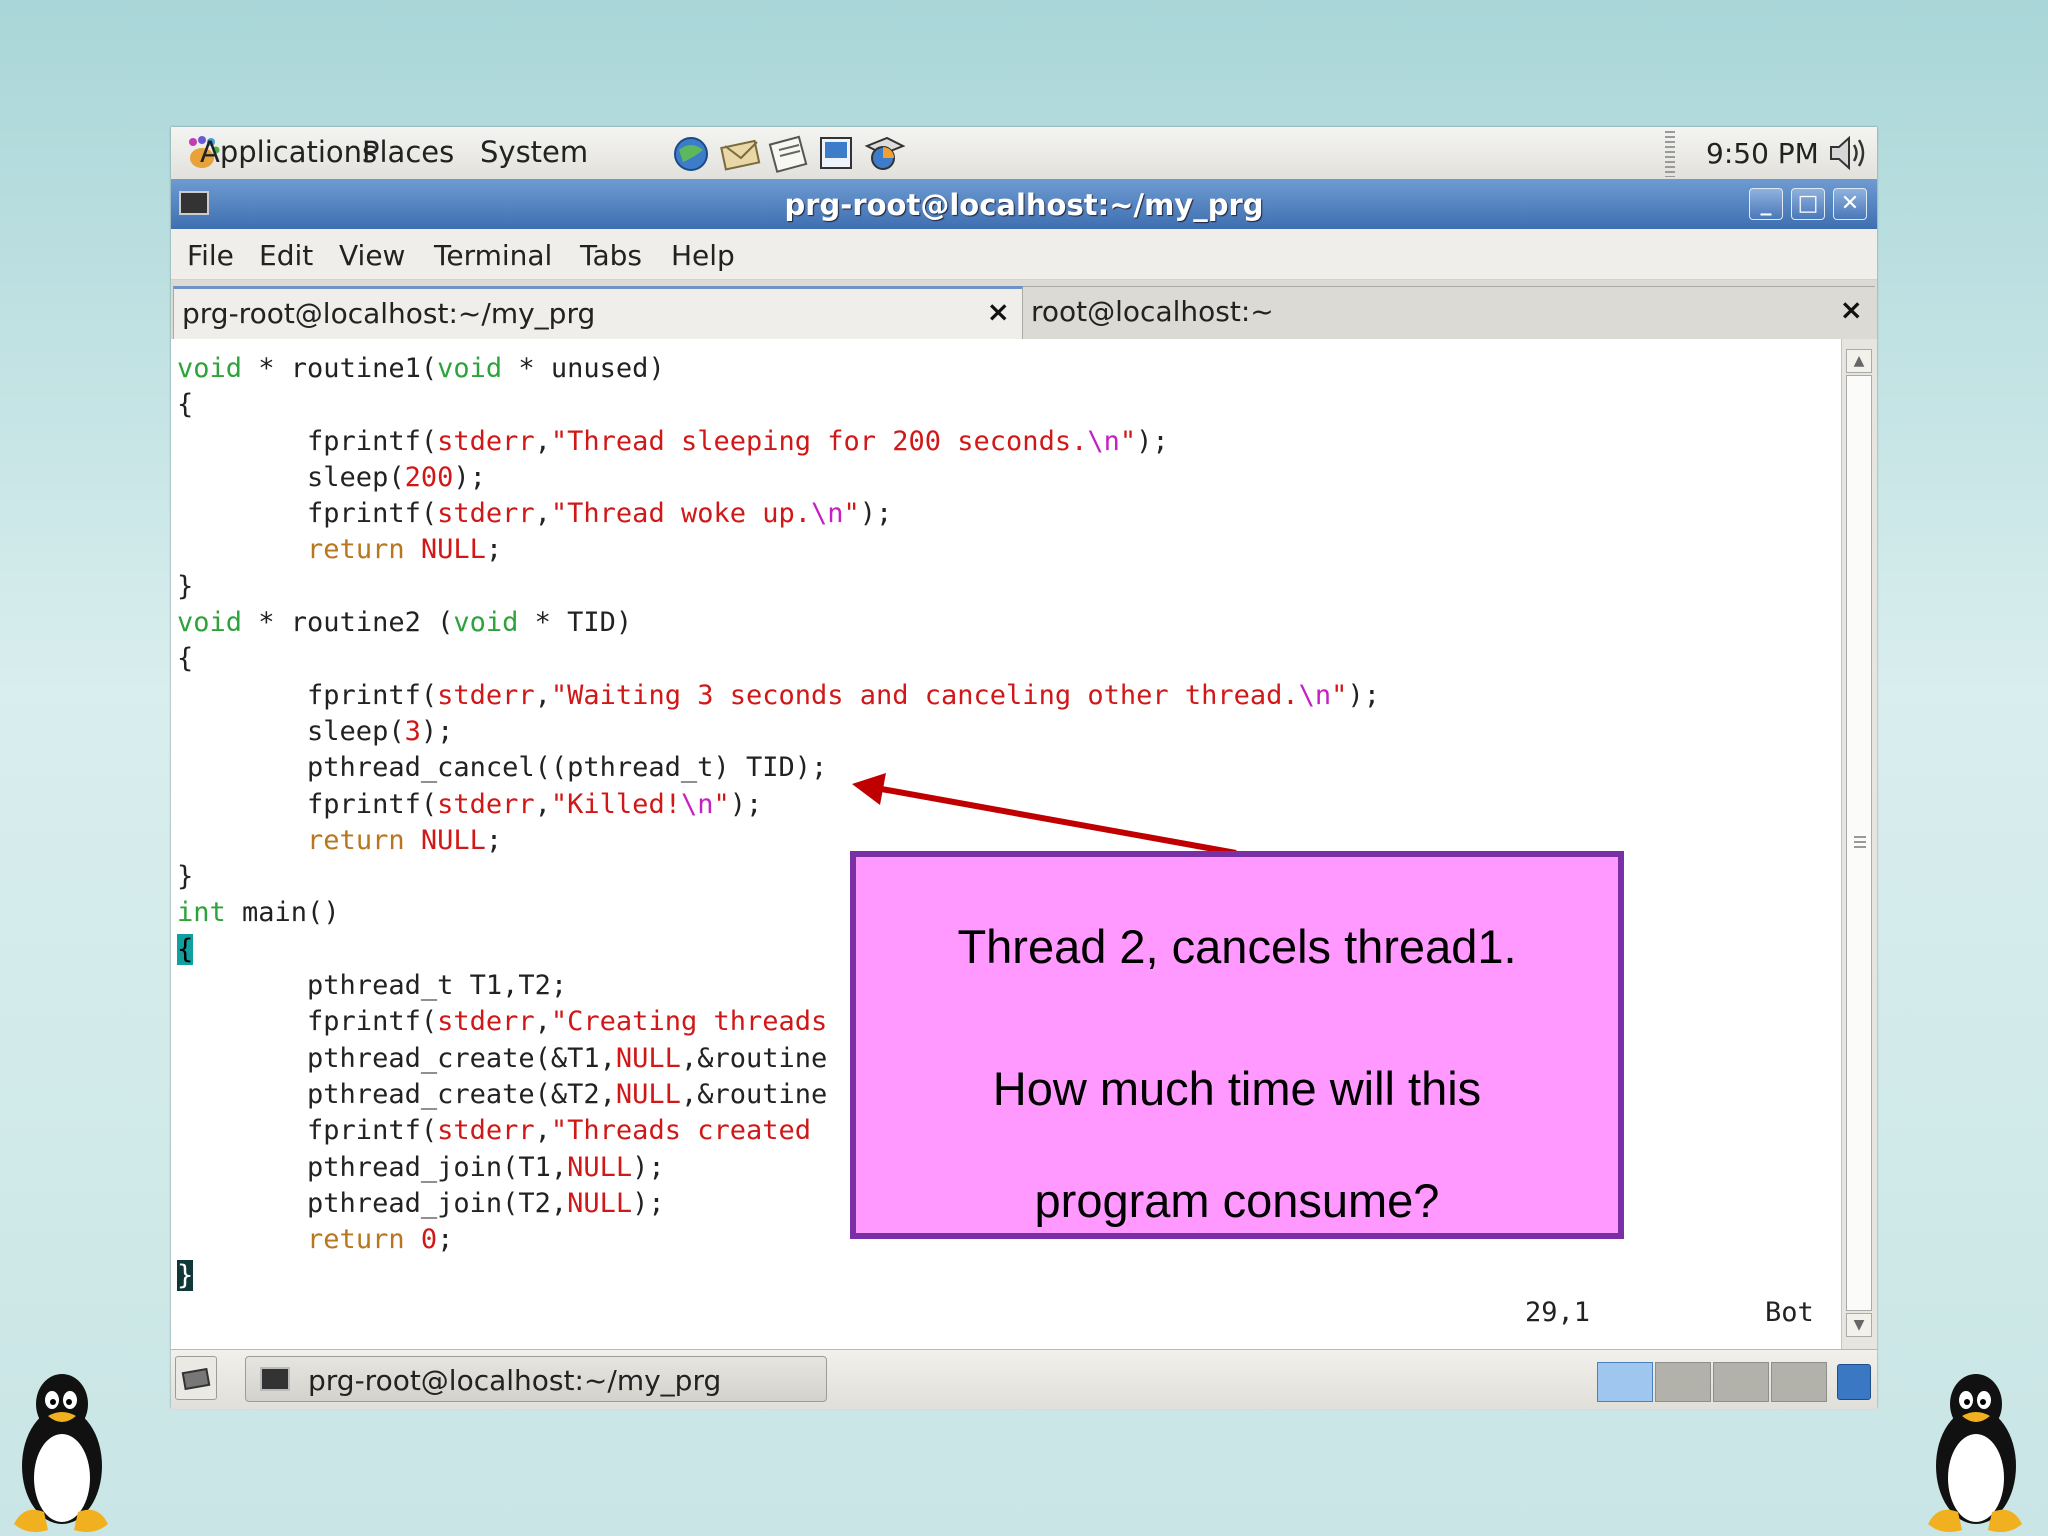 This screenshot has height=1536, width=2048. Describe the element at coordinates (741, 153) in the screenshot. I see `mail-icon` at that location.